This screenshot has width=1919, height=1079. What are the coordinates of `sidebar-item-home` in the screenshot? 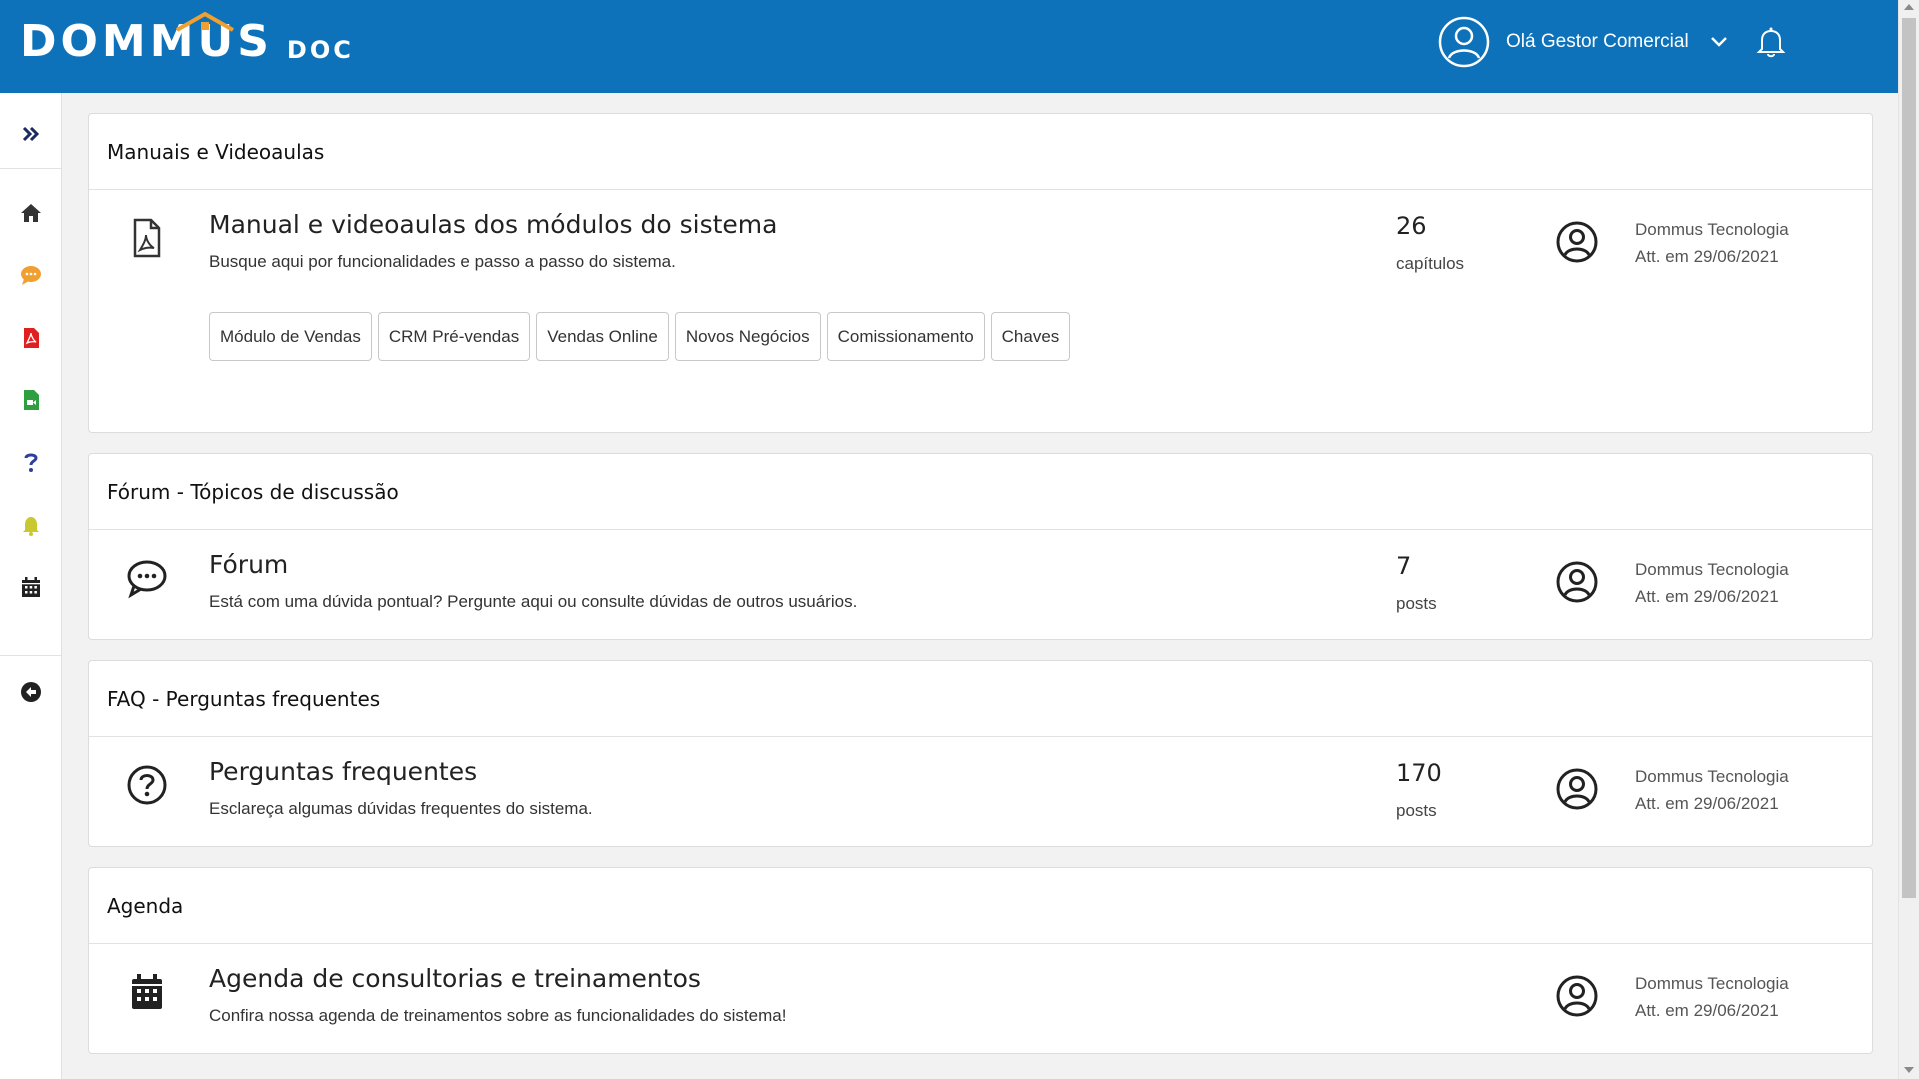 It's located at (31, 213).